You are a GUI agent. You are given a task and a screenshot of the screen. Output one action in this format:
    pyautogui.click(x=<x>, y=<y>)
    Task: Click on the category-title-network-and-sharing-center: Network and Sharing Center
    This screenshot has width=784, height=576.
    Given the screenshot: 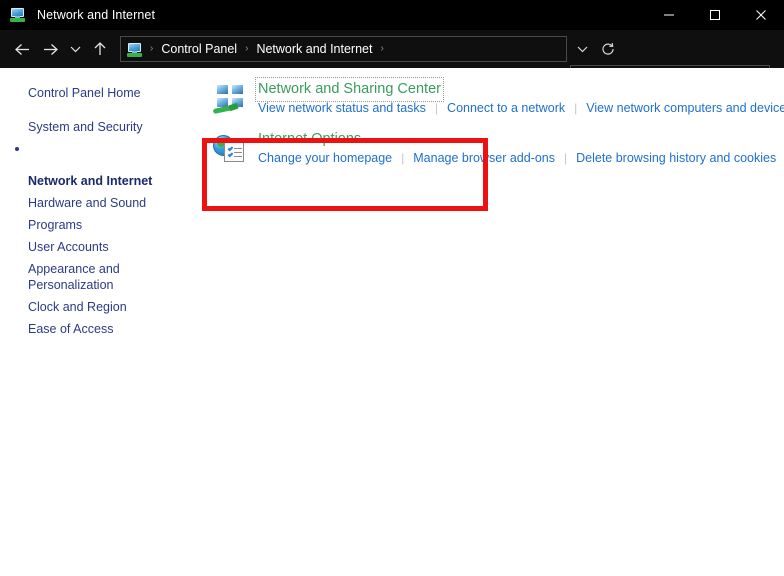 What is the action you would take?
    pyautogui.click(x=349, y=89)
    